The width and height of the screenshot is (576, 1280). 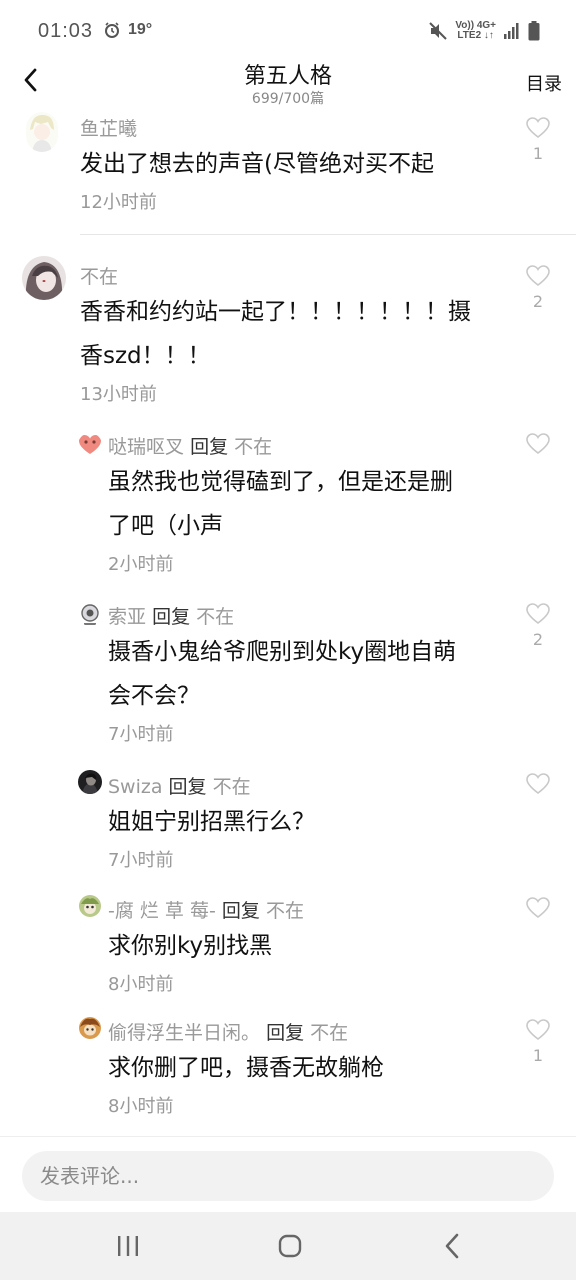 What do you see at coordinates (190, 946) in the screenshot?
I see `comment-text: 求你别ky别找黑` at bounding box center [190, 946].